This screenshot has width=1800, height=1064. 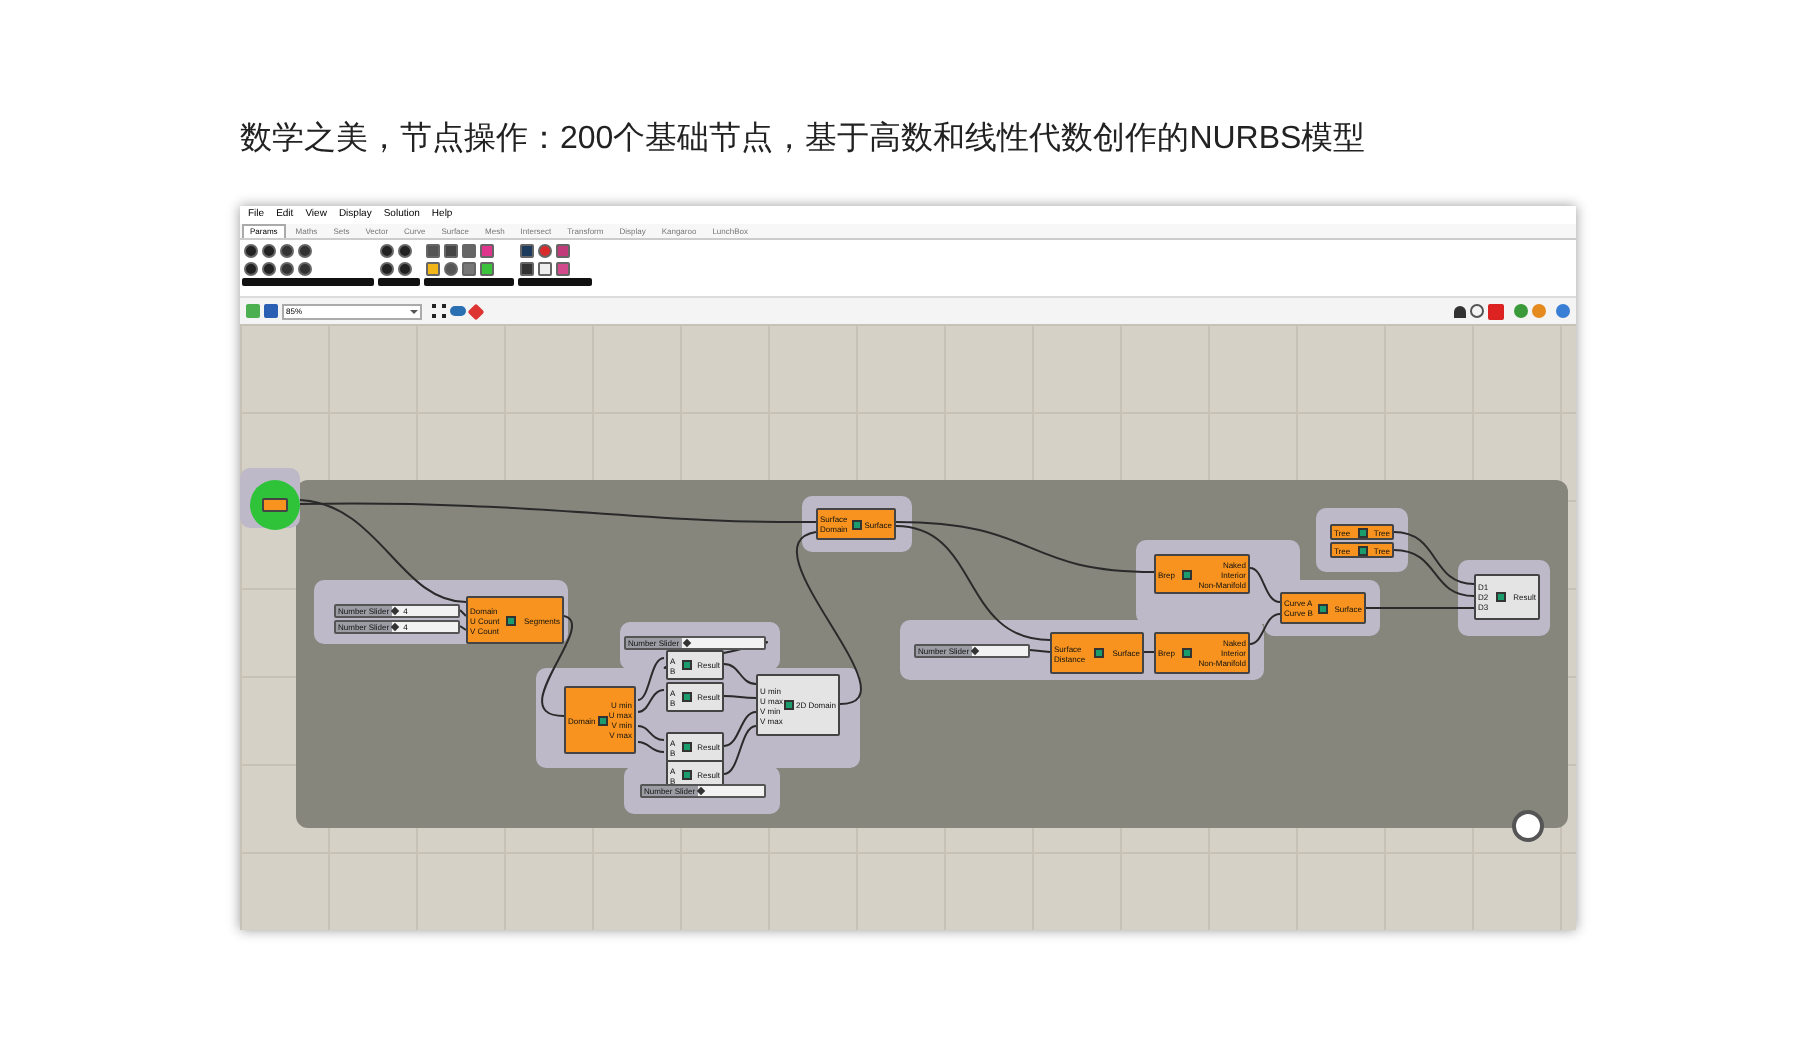 I want to click on cluster-node, so click(x=1528, y=826).